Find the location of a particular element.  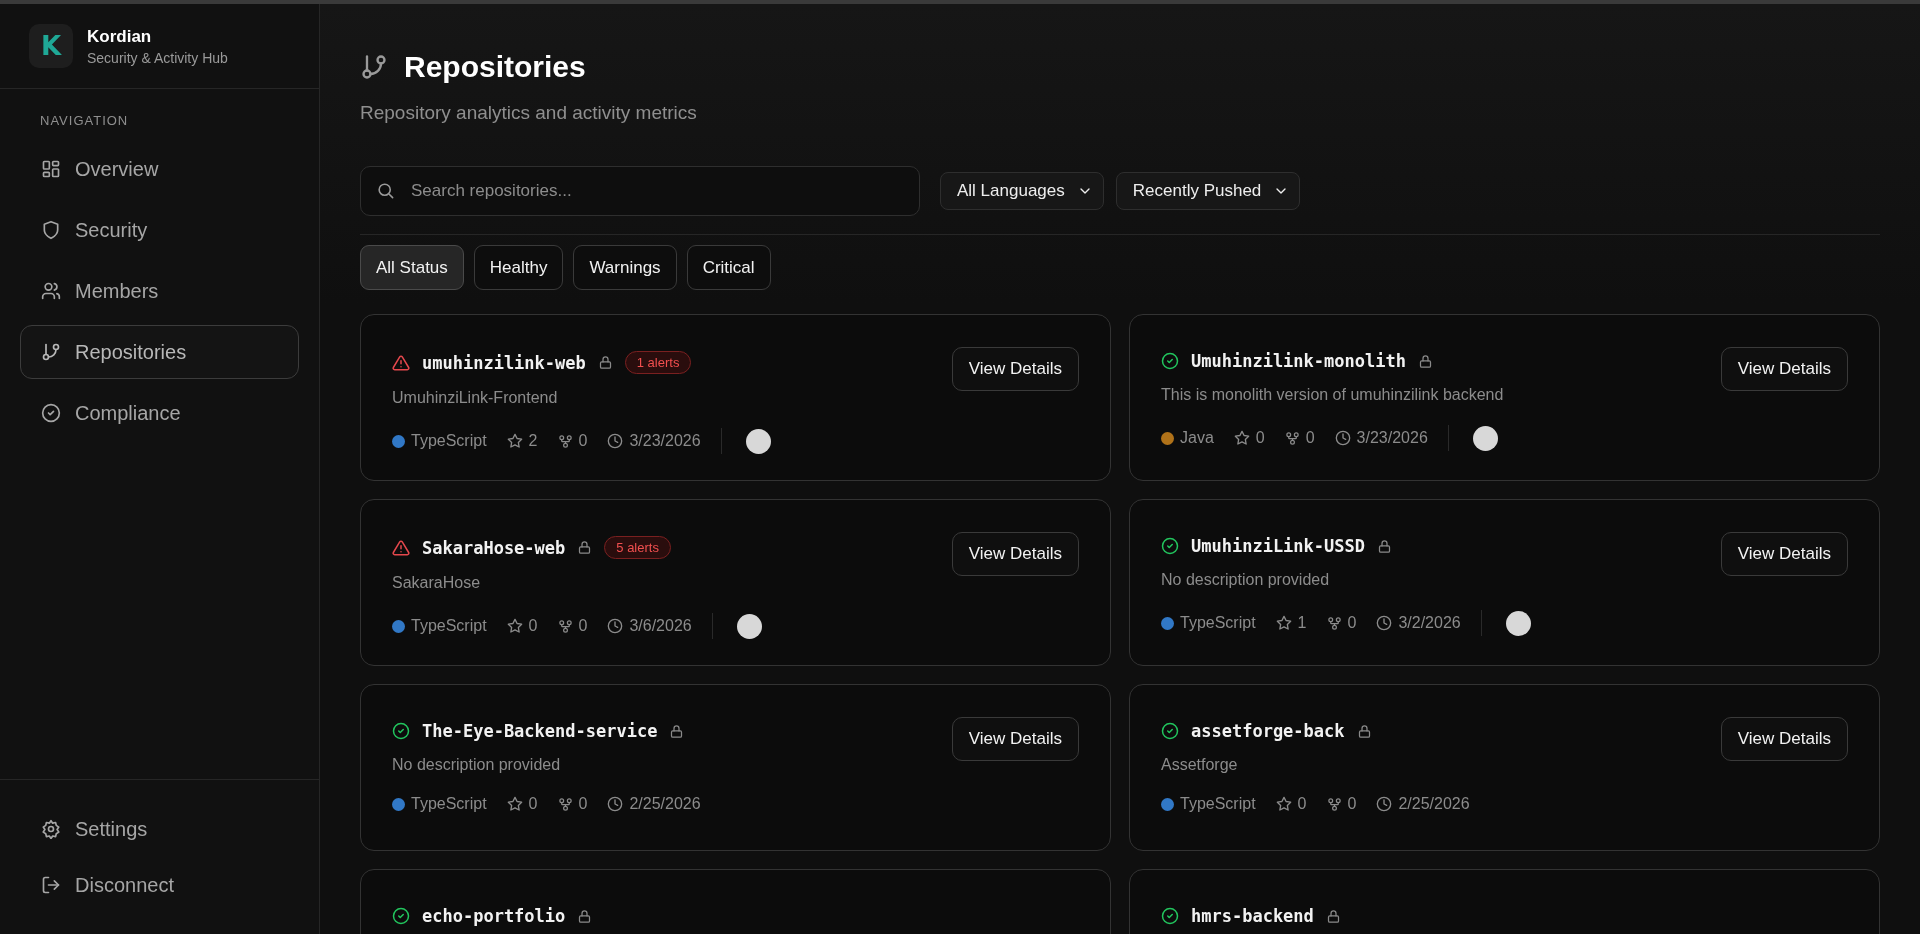

repository-name: hmrs-backend is located at coordinates (1252, 916).